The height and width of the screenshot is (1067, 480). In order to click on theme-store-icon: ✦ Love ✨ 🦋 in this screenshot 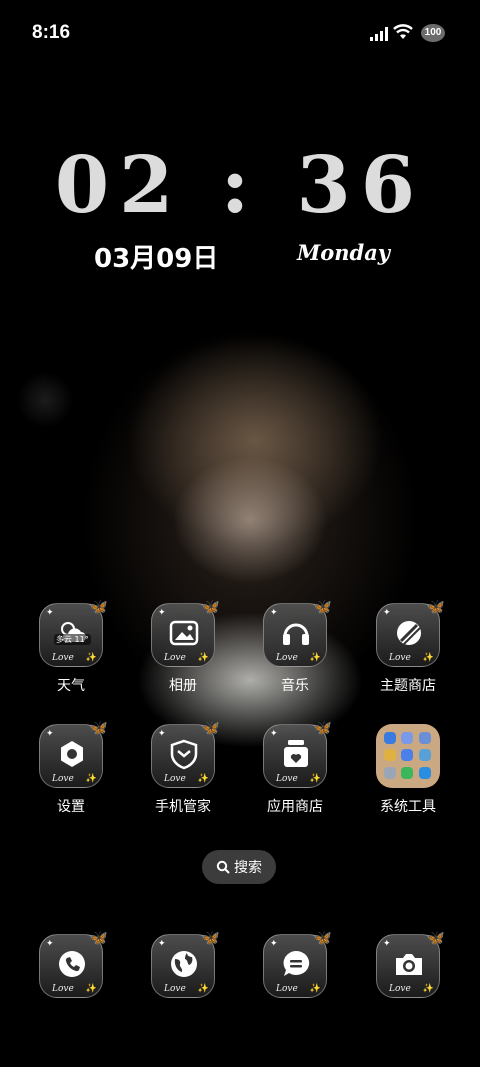, I will do `click(410, 632)`.